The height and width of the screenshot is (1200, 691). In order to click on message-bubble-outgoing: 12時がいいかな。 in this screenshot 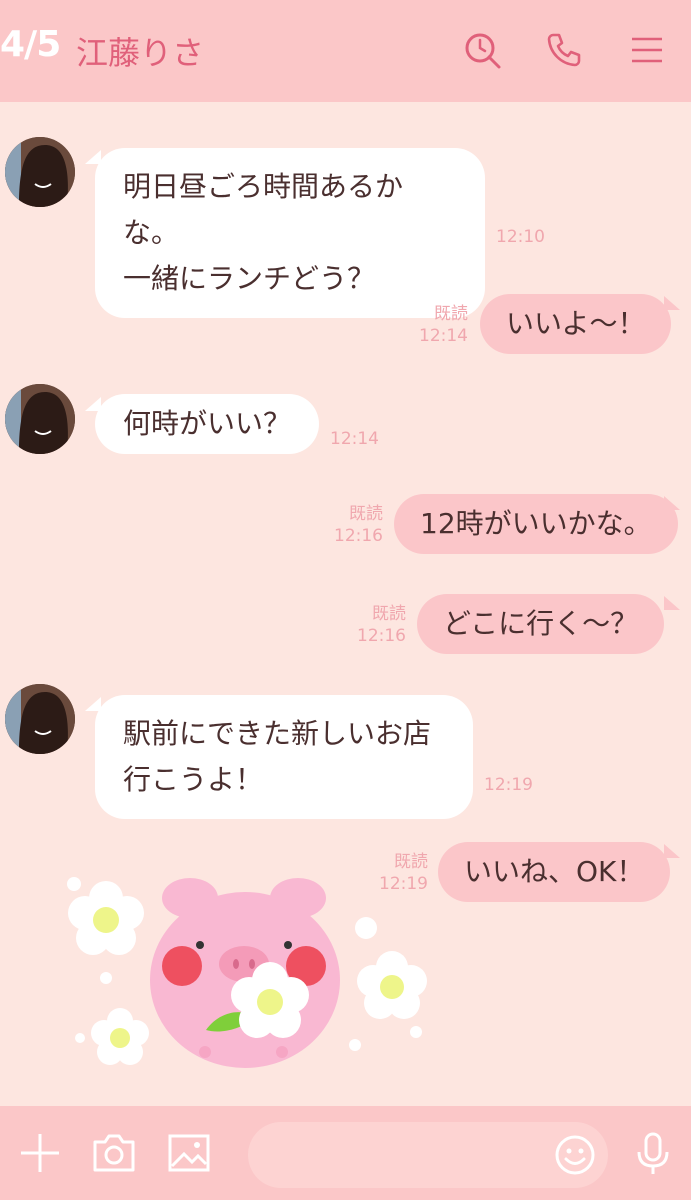, I will do `click(536, 524)`.